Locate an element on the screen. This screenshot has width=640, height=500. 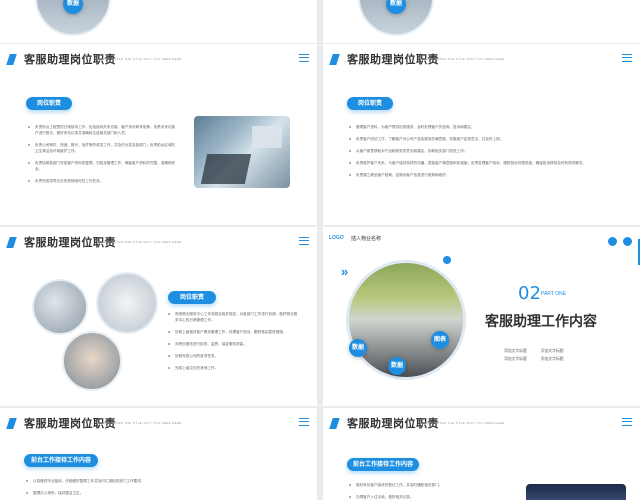
company-name: 插入物业名称 is located at coordinates (366, 239).